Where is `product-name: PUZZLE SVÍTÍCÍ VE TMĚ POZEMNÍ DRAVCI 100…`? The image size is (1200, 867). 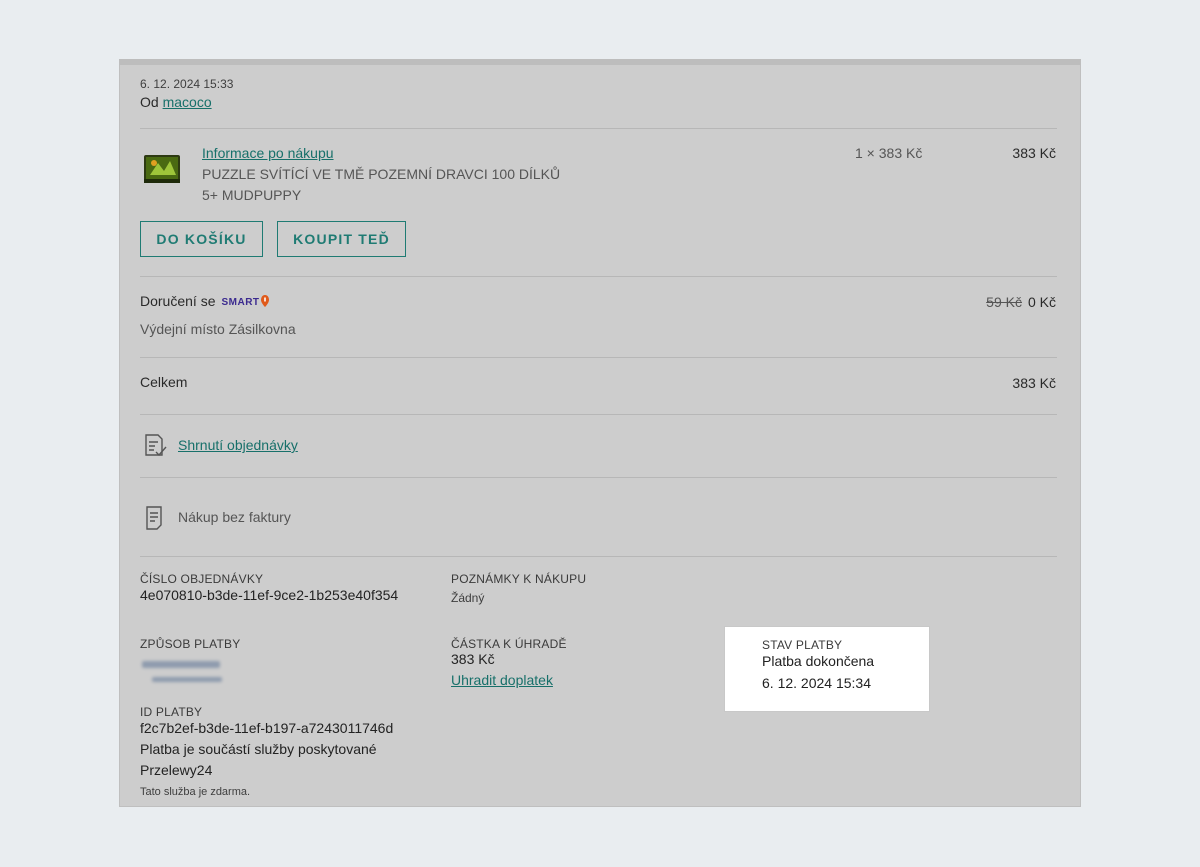 product-name: PUZZLE SVÍTÍCÍ VE TMĚ POZEMNÍ DRAVCI 100… is located at coordinates (381, 174).